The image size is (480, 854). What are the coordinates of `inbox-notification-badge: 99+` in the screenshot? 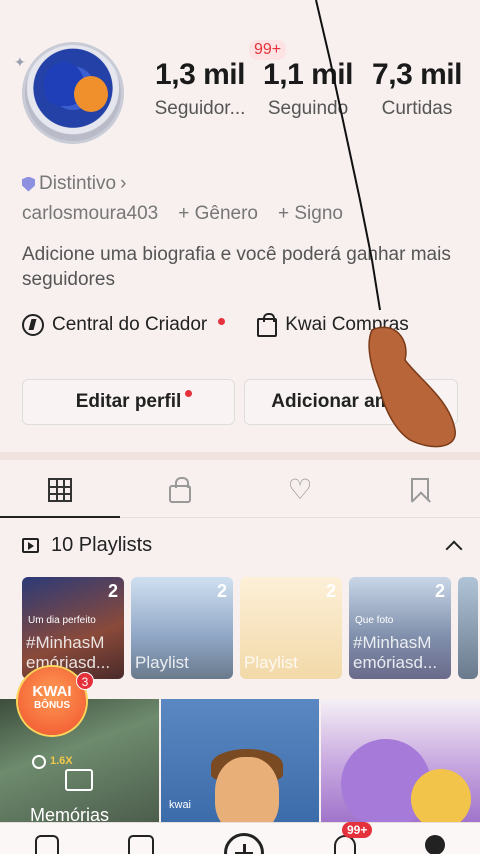 It's located at (357, 830).